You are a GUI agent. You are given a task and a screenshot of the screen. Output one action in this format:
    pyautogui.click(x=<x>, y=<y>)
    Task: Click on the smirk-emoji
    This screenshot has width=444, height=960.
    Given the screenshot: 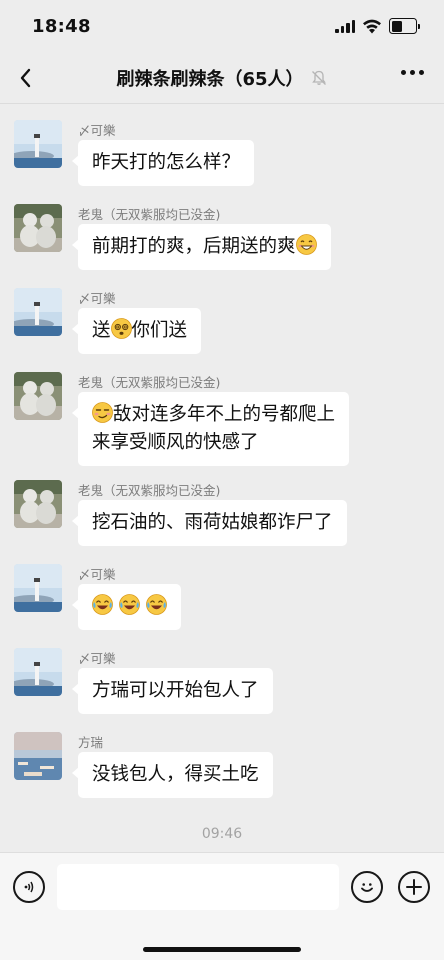 What is the action you would take?
    pyautogui.click(x=102, y=412)
    